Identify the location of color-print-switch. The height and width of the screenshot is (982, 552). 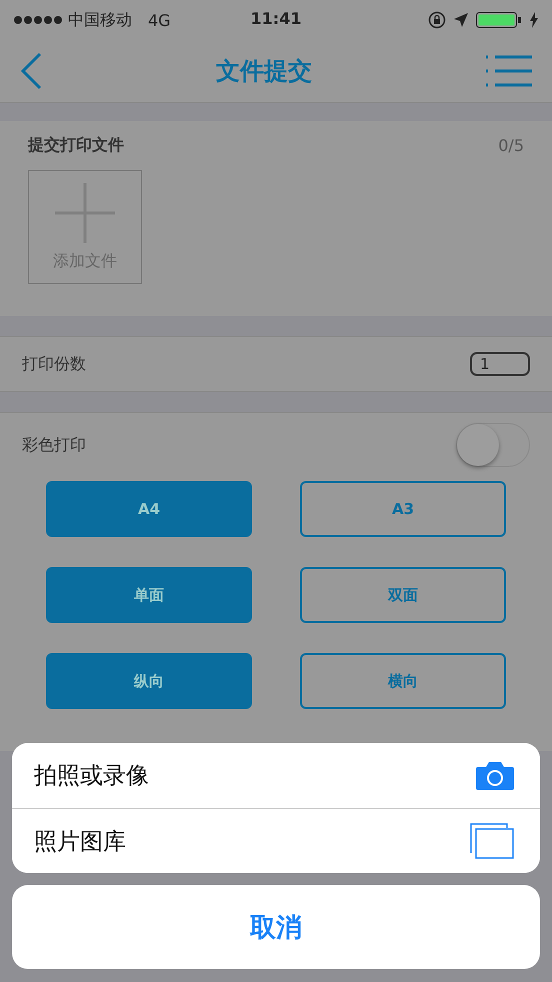
(493, 445).